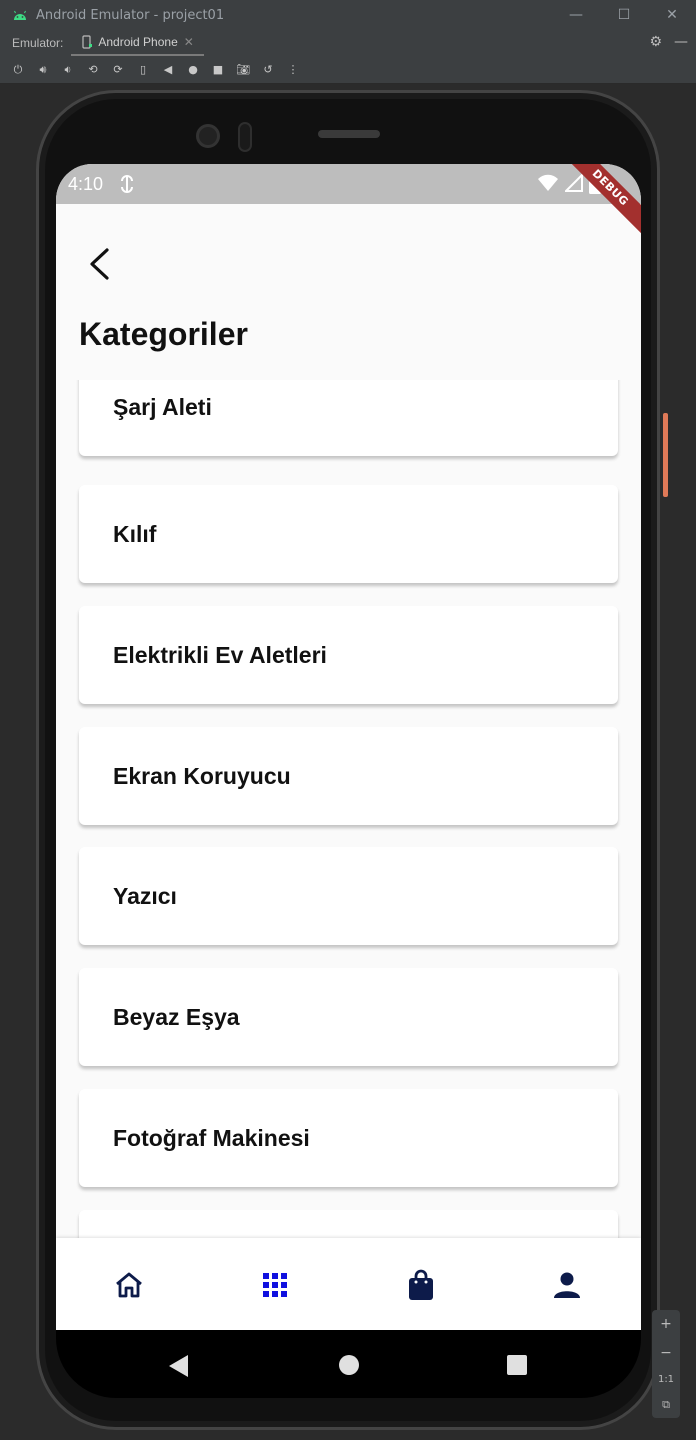 This screenshot has width=696, height=1440. I want to click on system-home-icon, so click(349, 1365).